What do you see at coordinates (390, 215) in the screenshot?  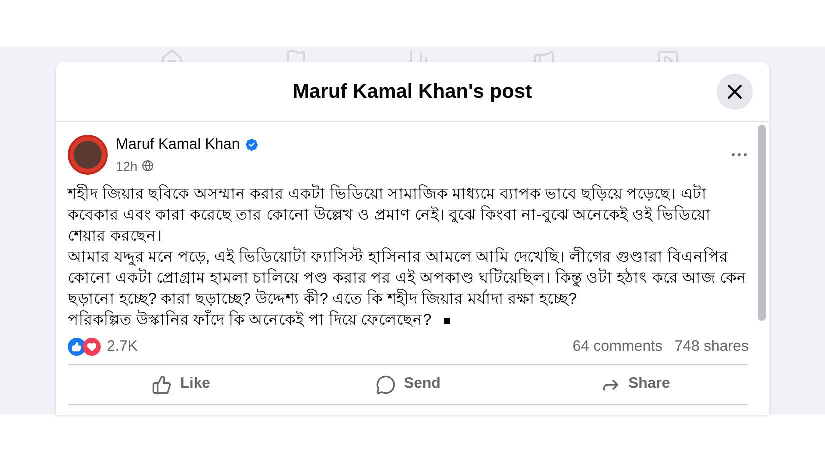 I see `post-text: শহীদ জিয়ার ছবিকে অসম্মান করার একটা ভিডিয়ো সামাজিক মাধ্যমে ব্যাপক ভাবে ছড়িয়ে পড়েছে। এটা কবেকার এবং কারা করেছে তার কোনো উল্লেখ ও প্রমাণ নেই। বুঝে কিংবা না-বুঝে অনেকেই ওই ভিডিয়ো শেয়ার করছেন।` at bounding box center [390, 215].